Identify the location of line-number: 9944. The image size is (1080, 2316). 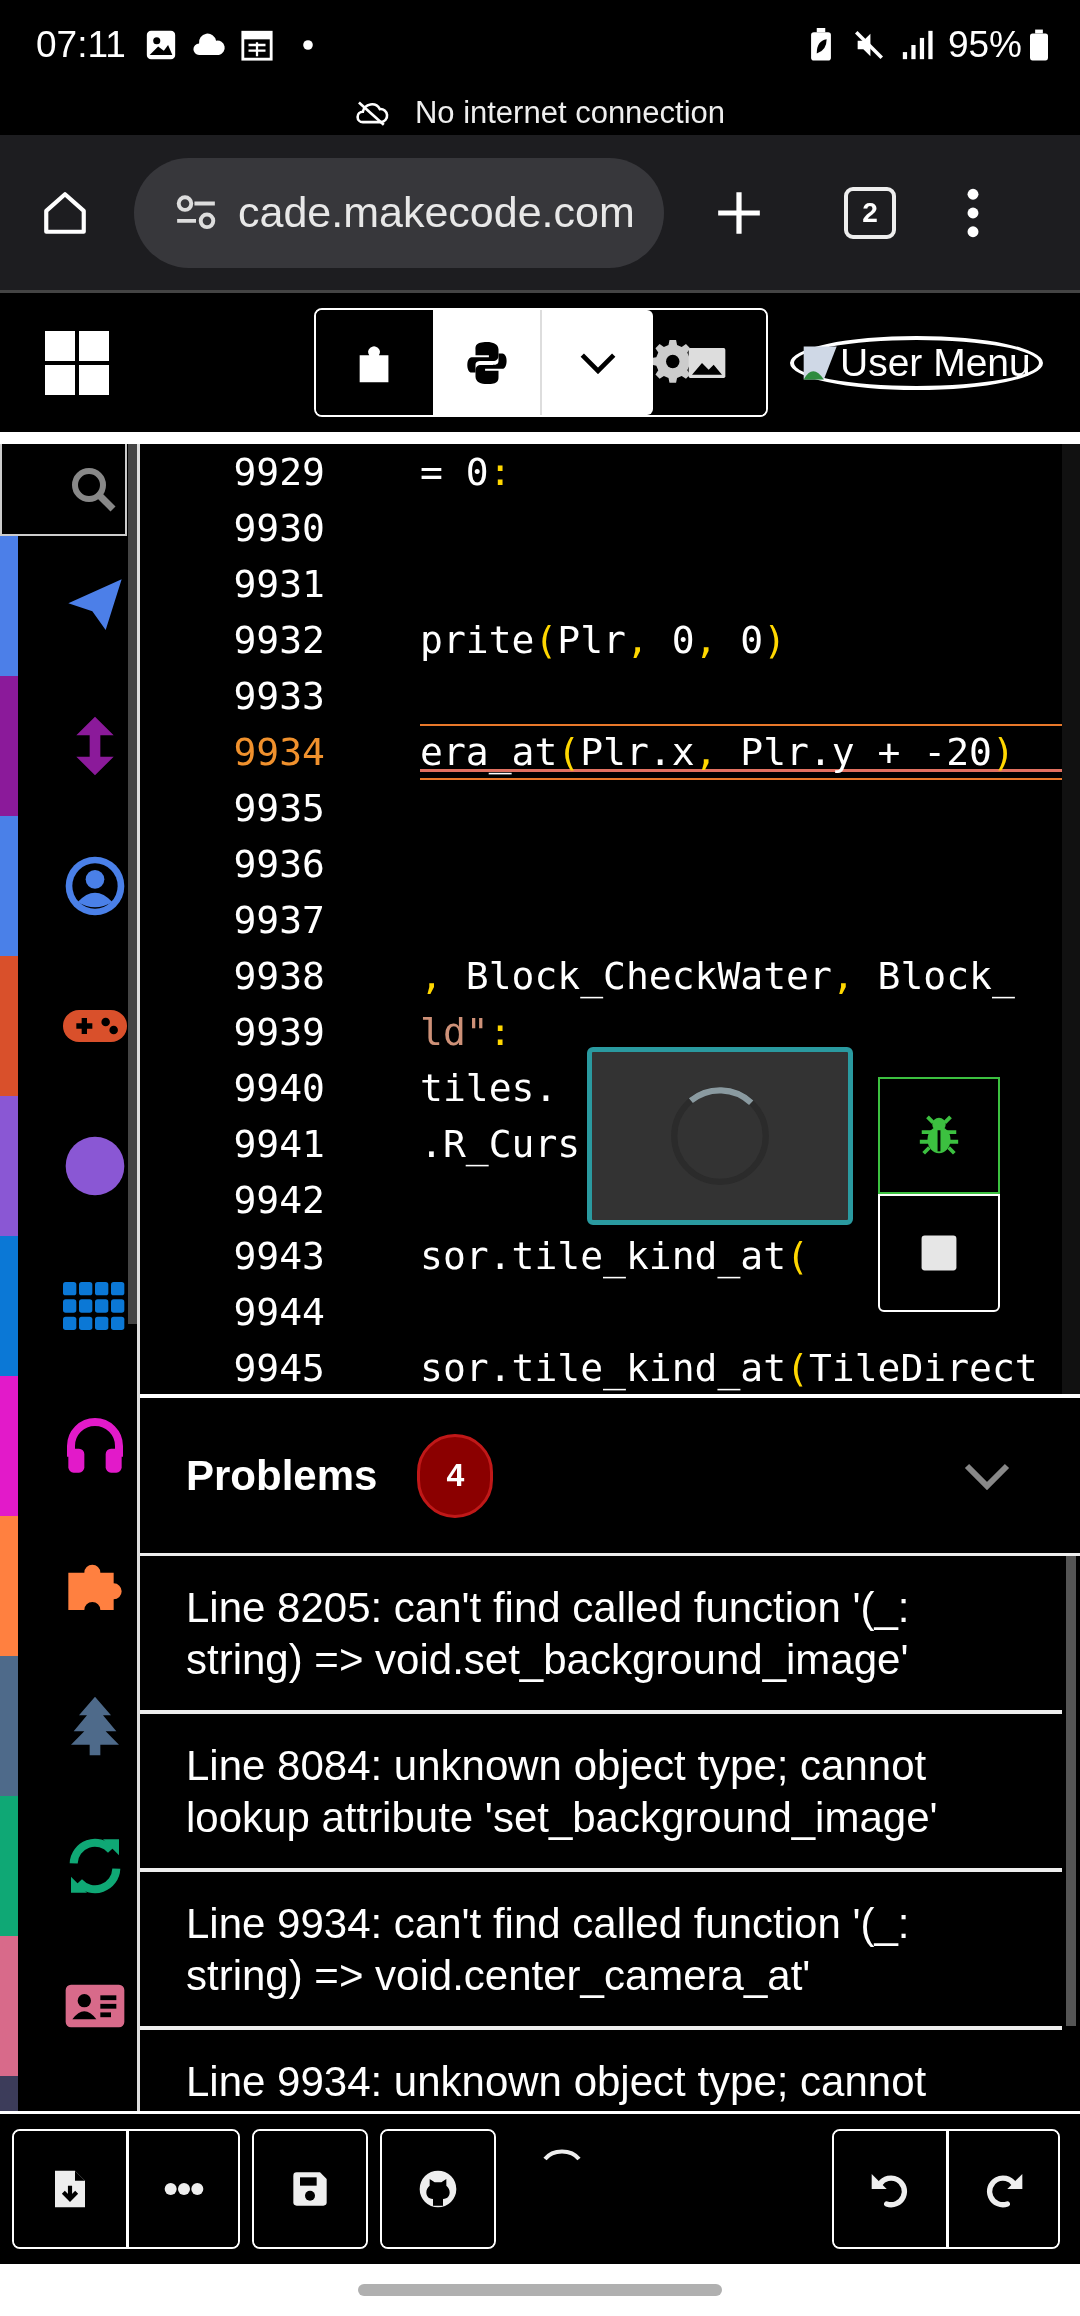
(278, 1312).